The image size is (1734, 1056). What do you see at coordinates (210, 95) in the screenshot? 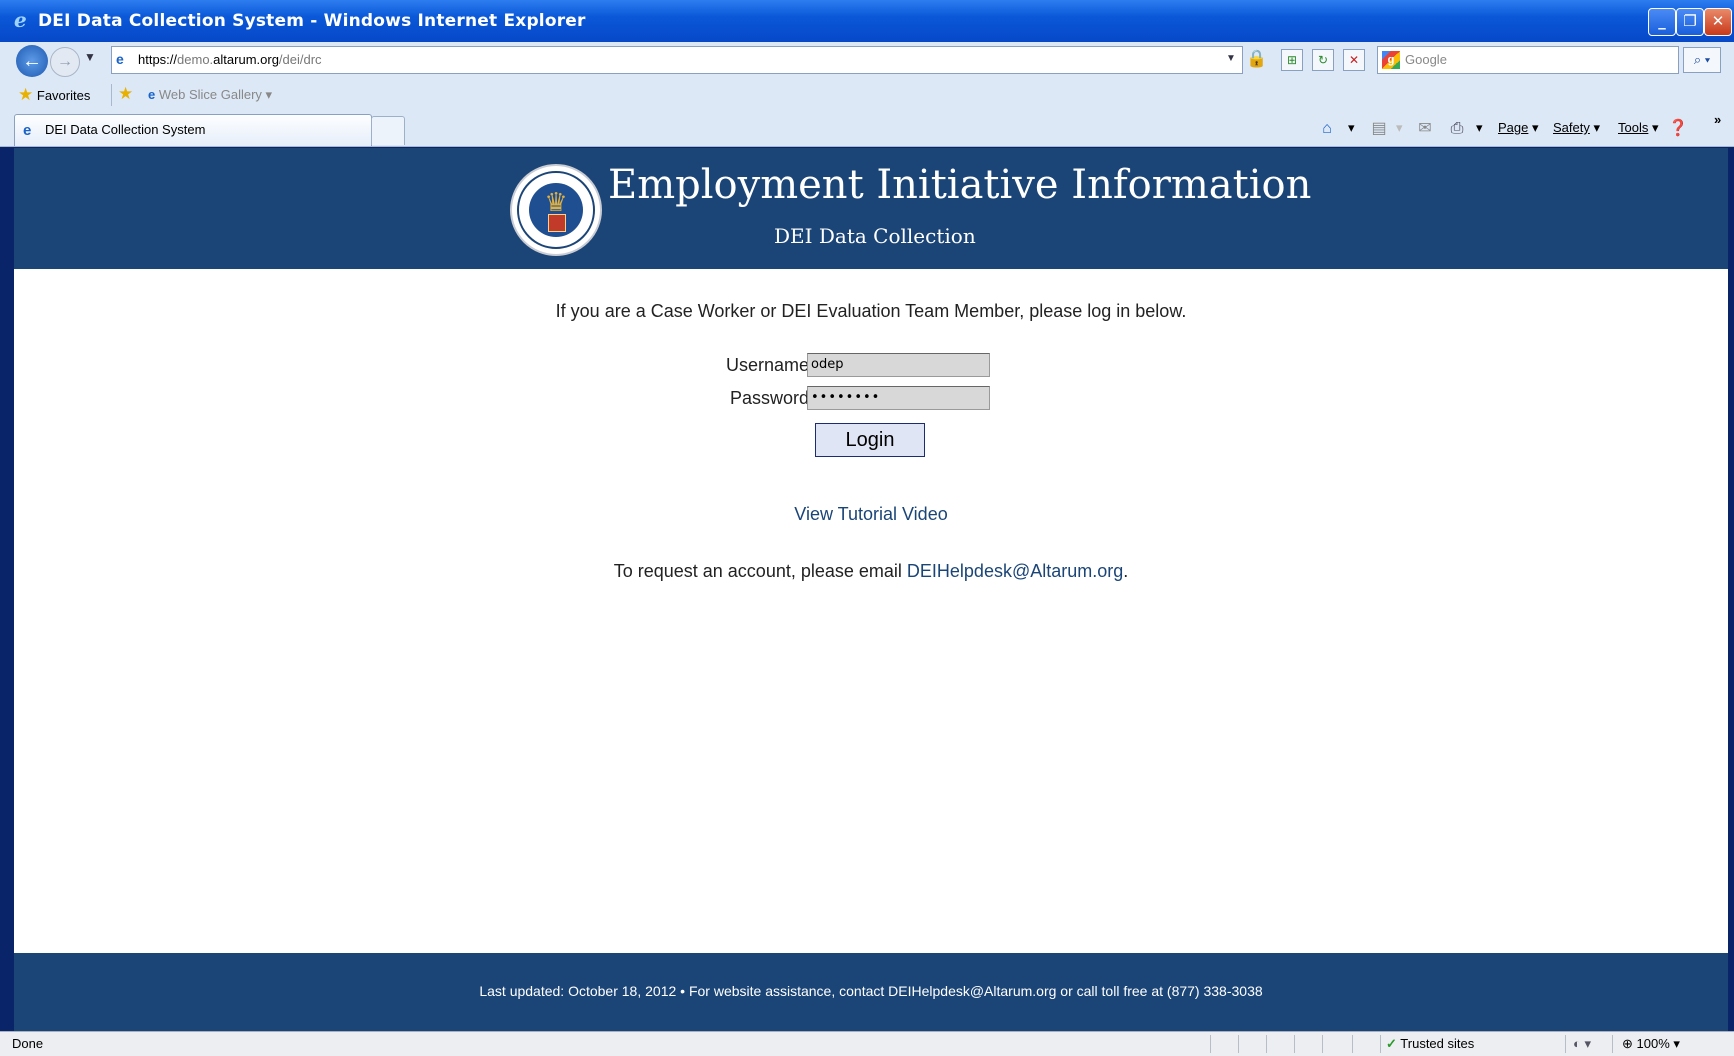
I see `web-slice-gallery-link: e Web Slice Gallery ▾` at bounding box center [210, 95].